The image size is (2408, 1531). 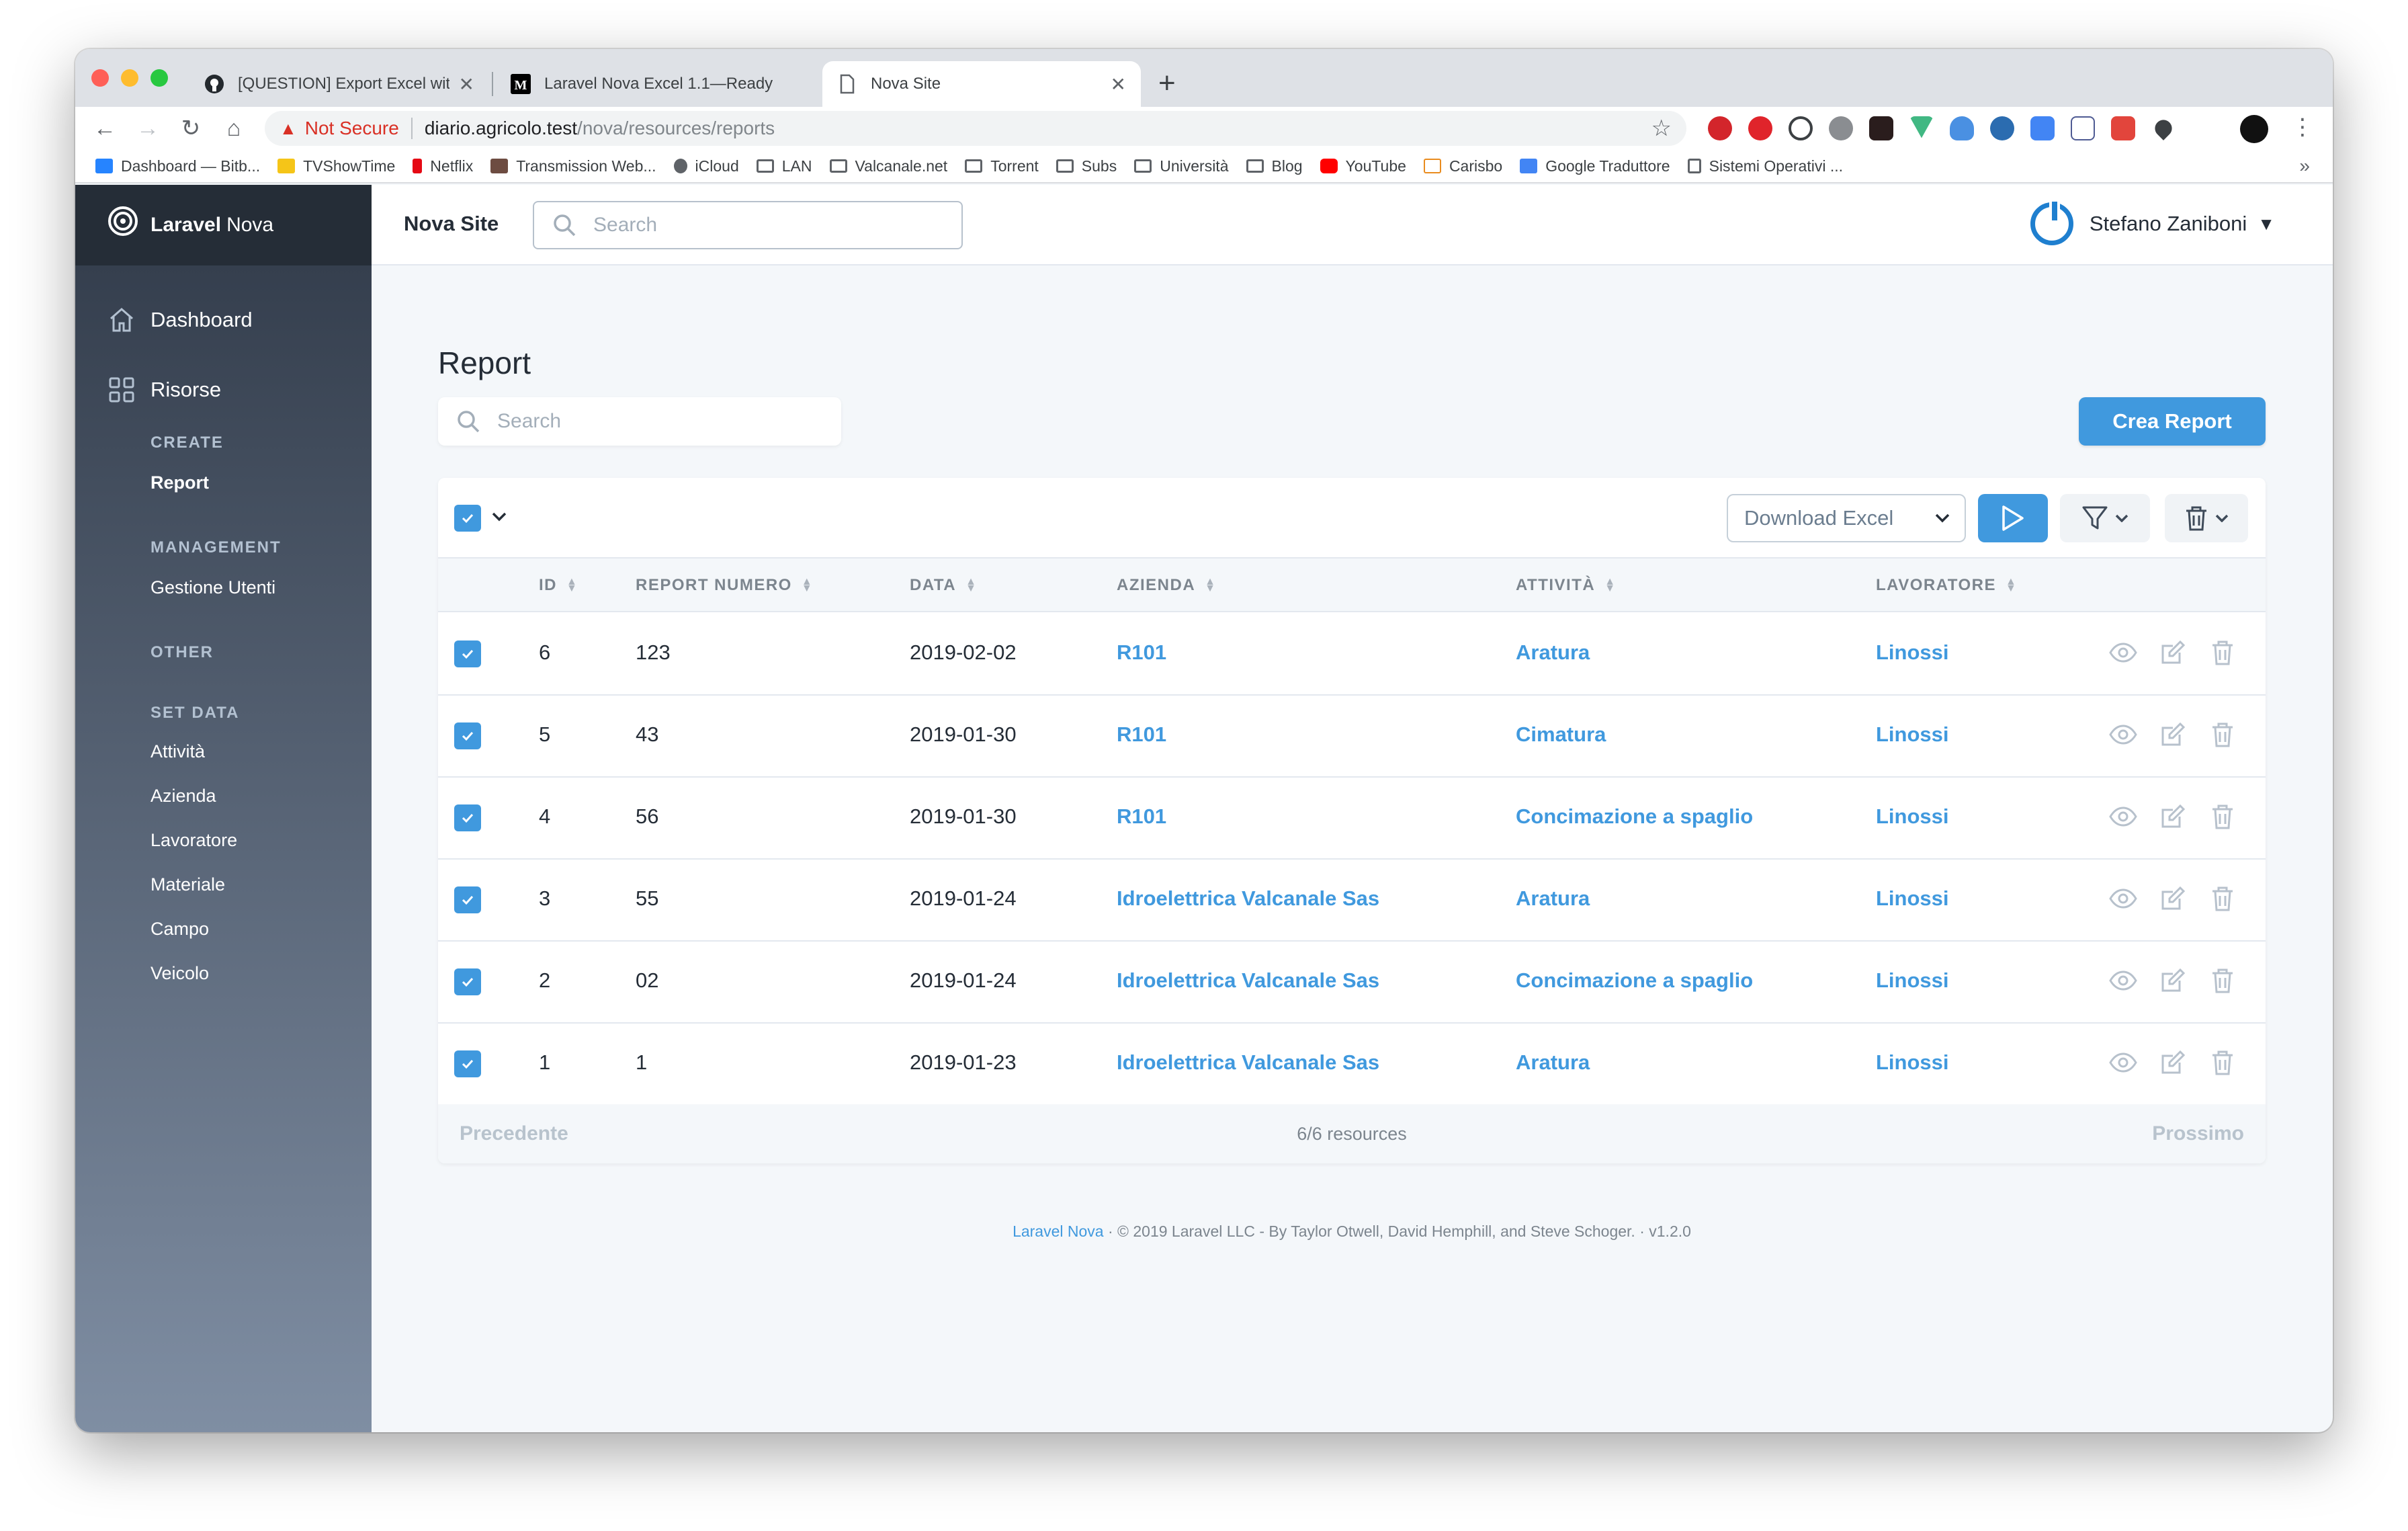 What do you see at coordinates (1363, 166) in the screenshot?
I see `bookmark-item: YouTube` at bounding box center [1363, 166].